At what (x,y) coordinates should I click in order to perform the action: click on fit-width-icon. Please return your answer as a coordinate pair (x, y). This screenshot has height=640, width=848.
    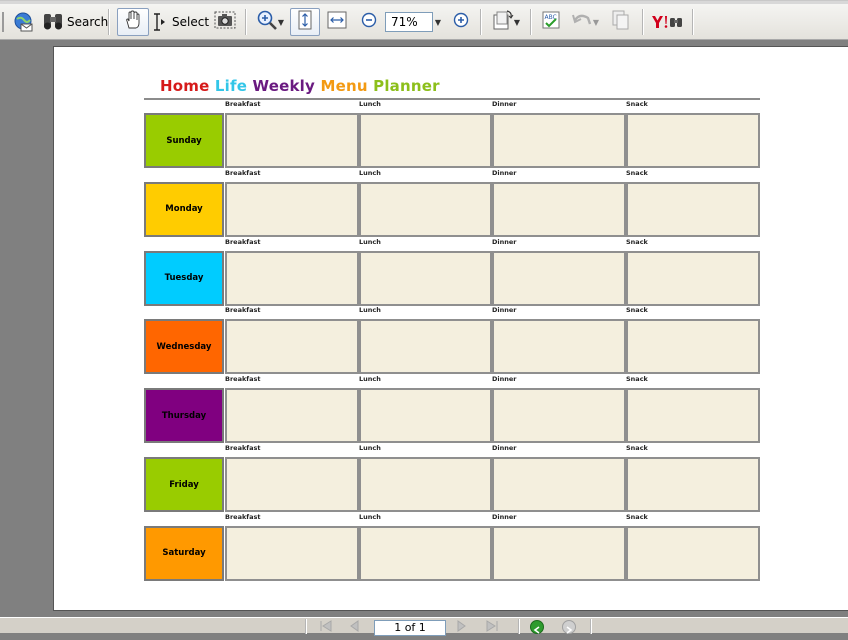
    Looking at the image, I should click on (337, 22).